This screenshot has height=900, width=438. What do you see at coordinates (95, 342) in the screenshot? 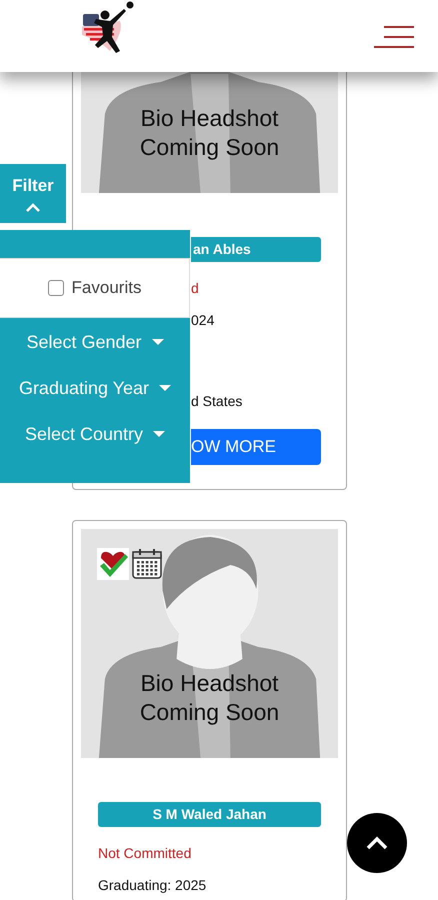
I see `dropdown-button: Select Gender` at bounding box center [95, 342].